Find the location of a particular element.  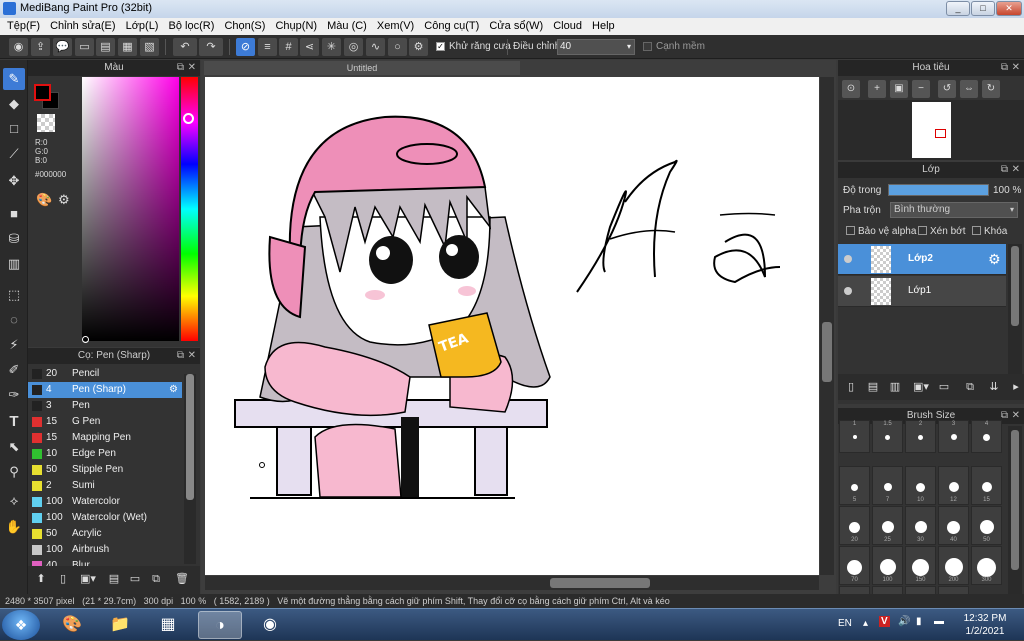

opacity-slider is located at coordinates (938, 190).